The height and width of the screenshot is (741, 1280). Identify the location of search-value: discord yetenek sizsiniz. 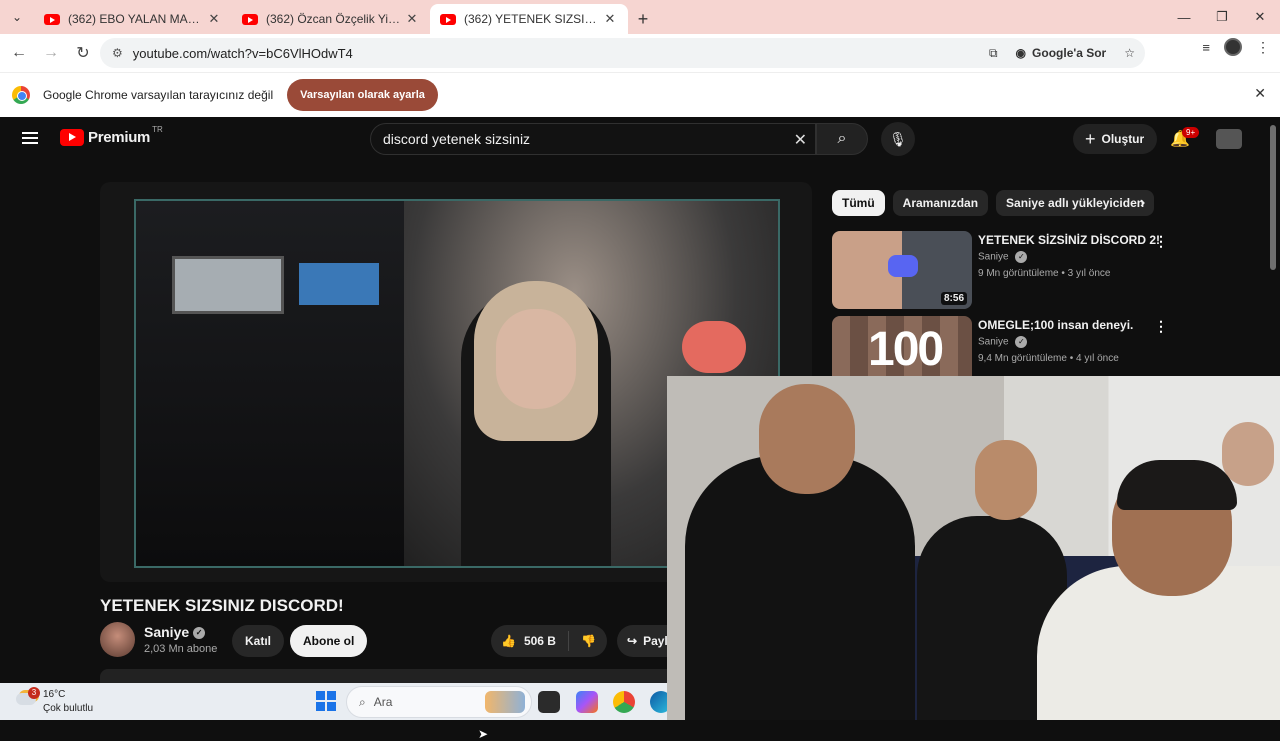
(457, 139).